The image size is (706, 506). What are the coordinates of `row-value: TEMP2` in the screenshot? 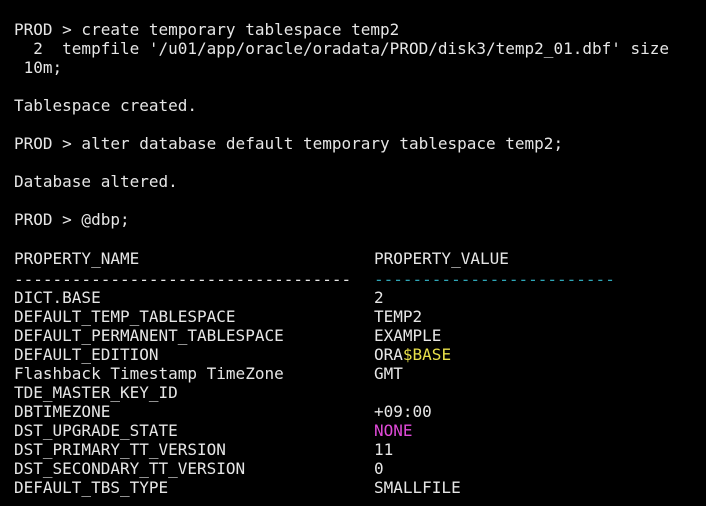 It's located at (398, 316).